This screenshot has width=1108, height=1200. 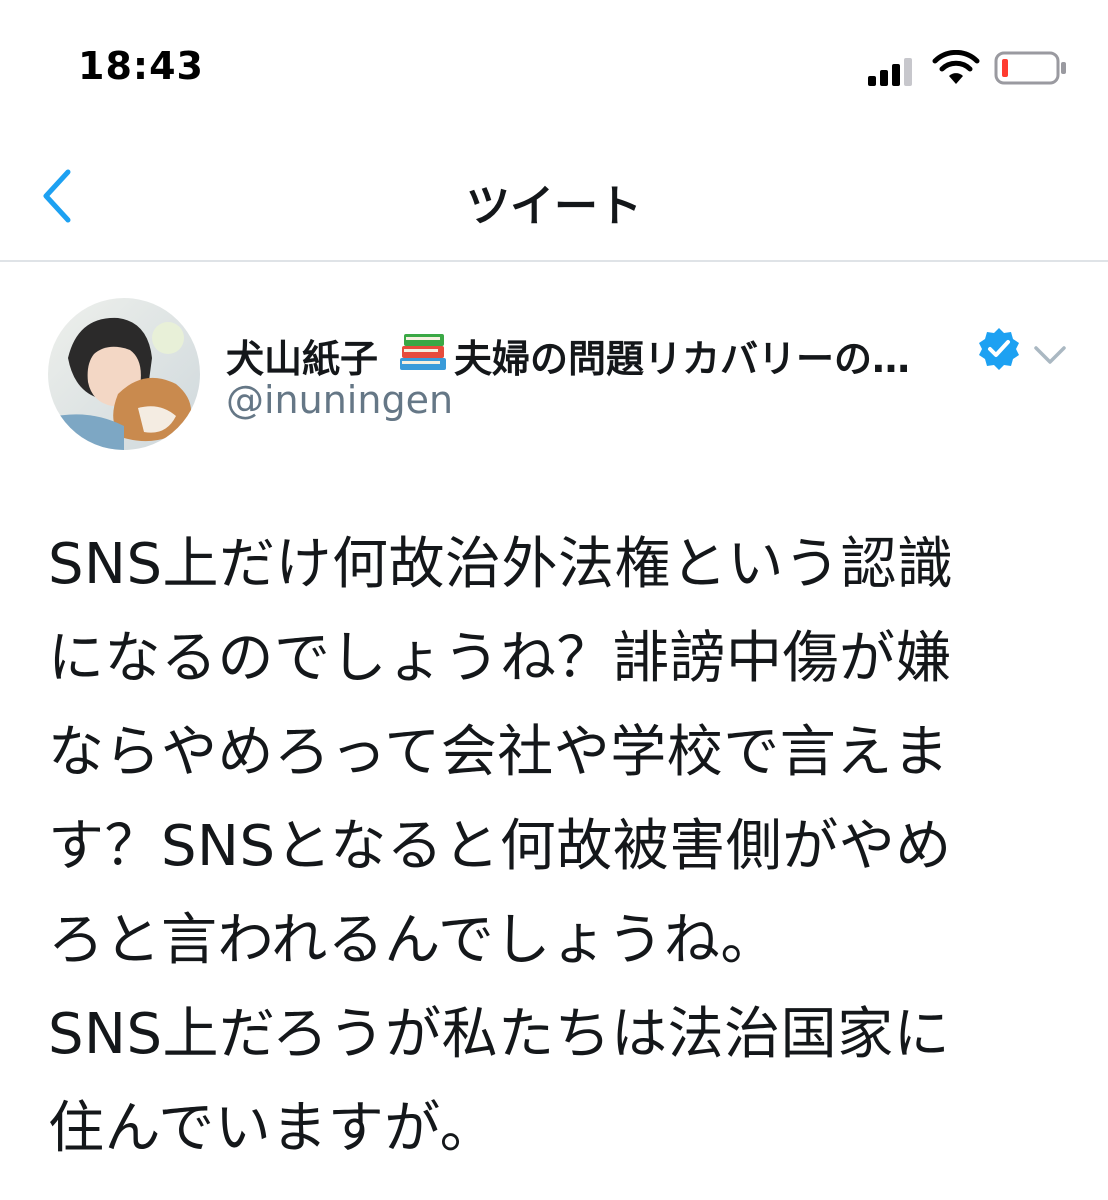 What do you see at coordinates (554, 206) in the screenshot?
I see `page-title: ツイート` at bounding box center [554, 206].